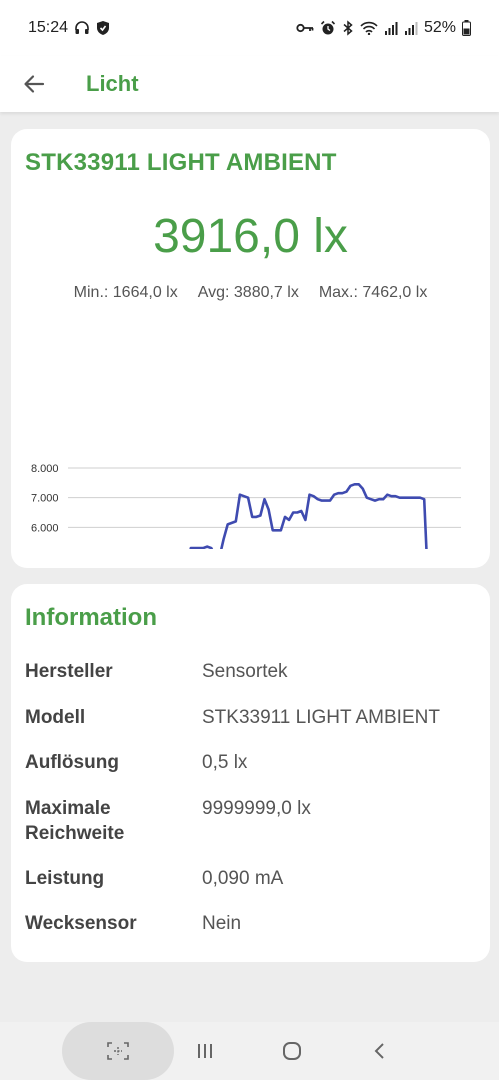 Image resolution: width=499 pixels, height=1080 pixels. What do you see at coordinates (91, 617) in the screenshot?
I see `information-title: Information` at bounding box center [91, 617].